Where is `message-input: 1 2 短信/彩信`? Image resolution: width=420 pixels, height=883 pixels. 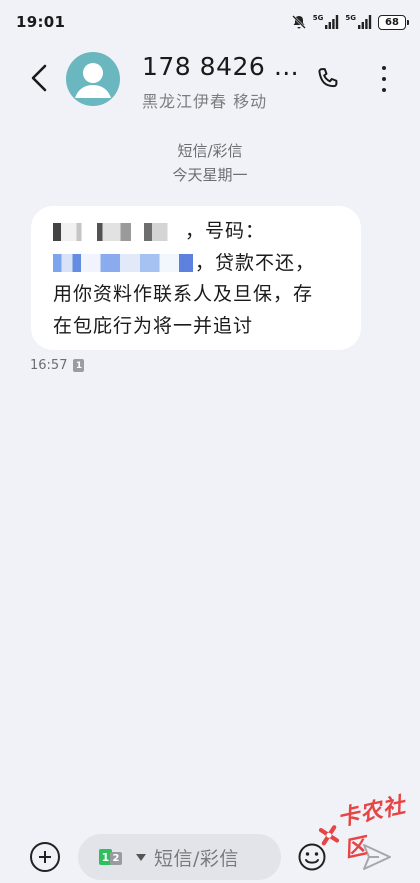
message-input: 1 2 短信/彩信 is located at coordinates (179, 857).